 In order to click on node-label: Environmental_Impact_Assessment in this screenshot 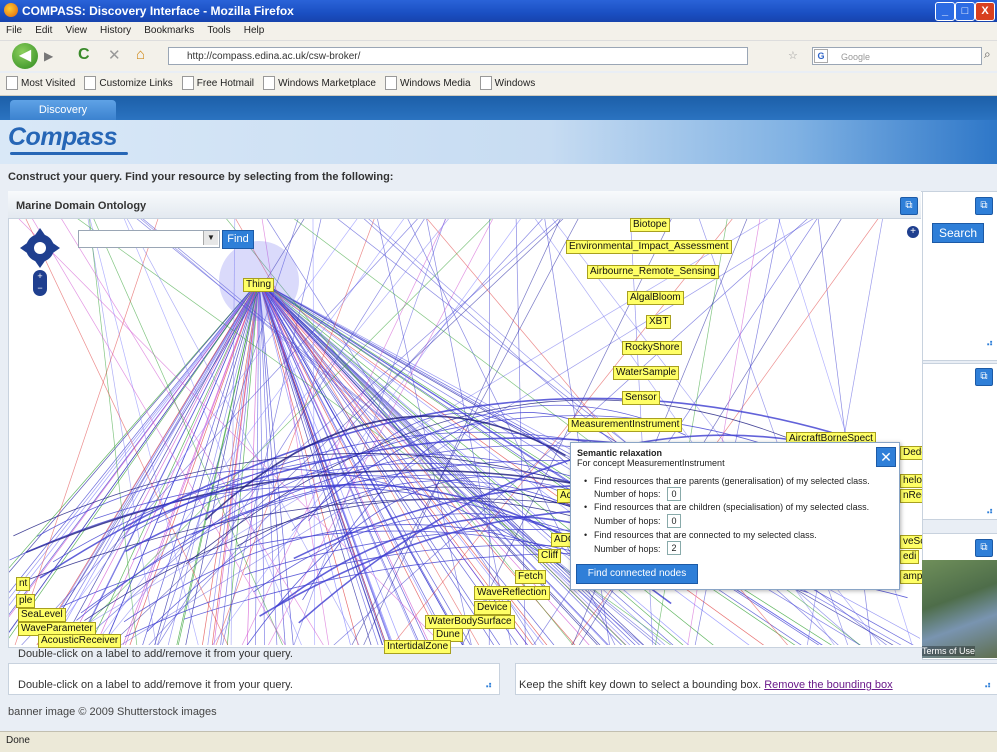, I will do `click(649, 247)`.